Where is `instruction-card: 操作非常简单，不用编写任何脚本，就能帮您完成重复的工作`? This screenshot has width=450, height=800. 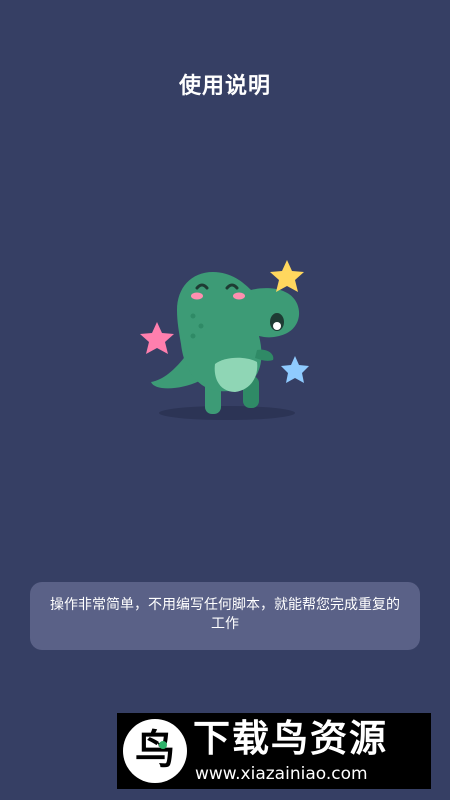
instruction-card: 操作非常简单，不用编写任何脚本，就能帮您完成重复的工作 is located at coordinates (225, 616).